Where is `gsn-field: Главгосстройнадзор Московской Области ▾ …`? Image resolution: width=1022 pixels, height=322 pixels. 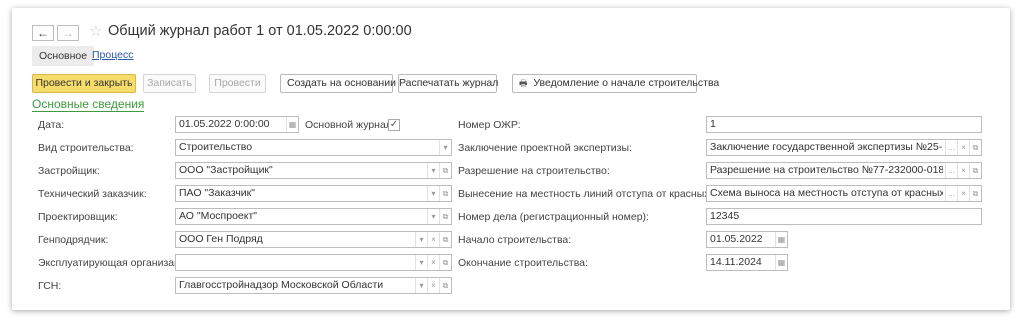
gsn-field: Главгосстройнадзор Московской Области ▾ … is located at coordinates (313, 285).